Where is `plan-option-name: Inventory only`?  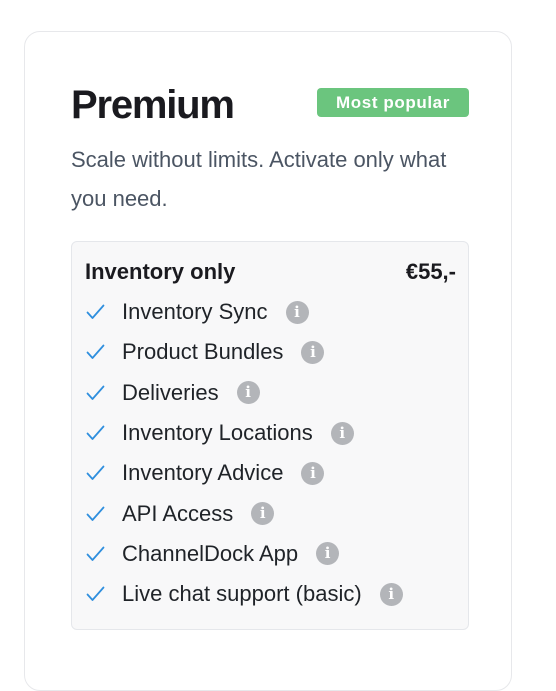 plan-option-name: Inventory only is located at coordinates (160, 271).